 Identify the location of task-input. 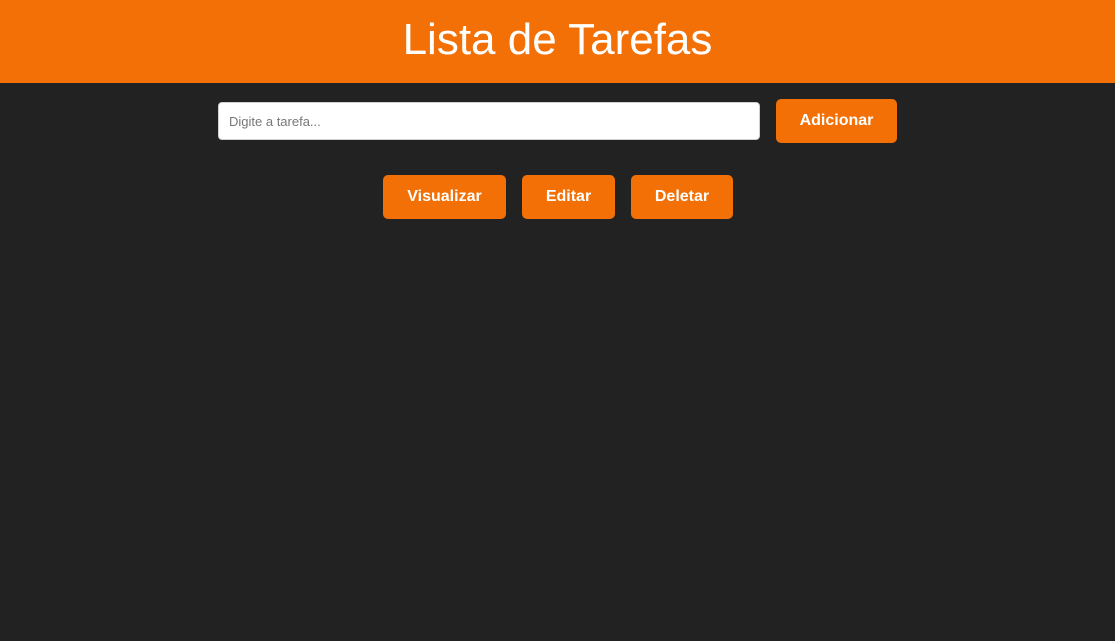
(489, 121).